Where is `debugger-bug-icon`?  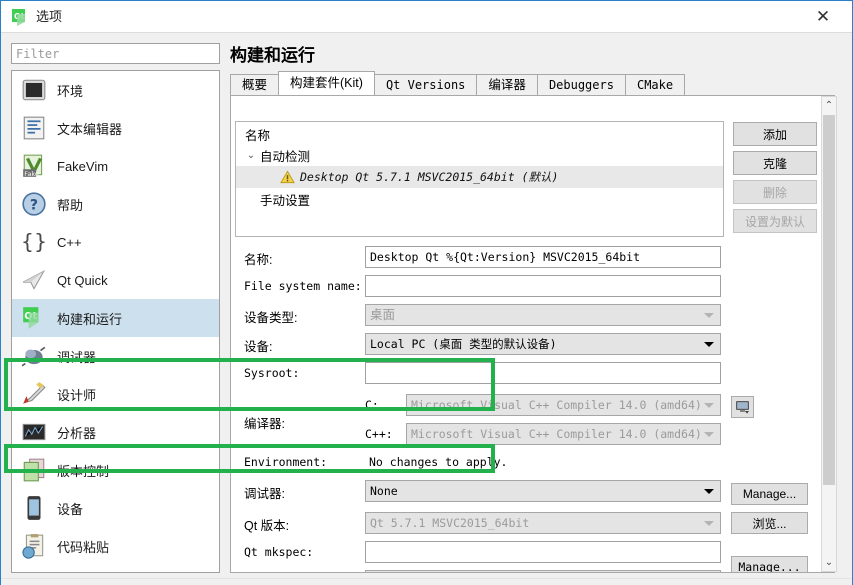
debugger-bug-icon is located at coordinates (34, 356).